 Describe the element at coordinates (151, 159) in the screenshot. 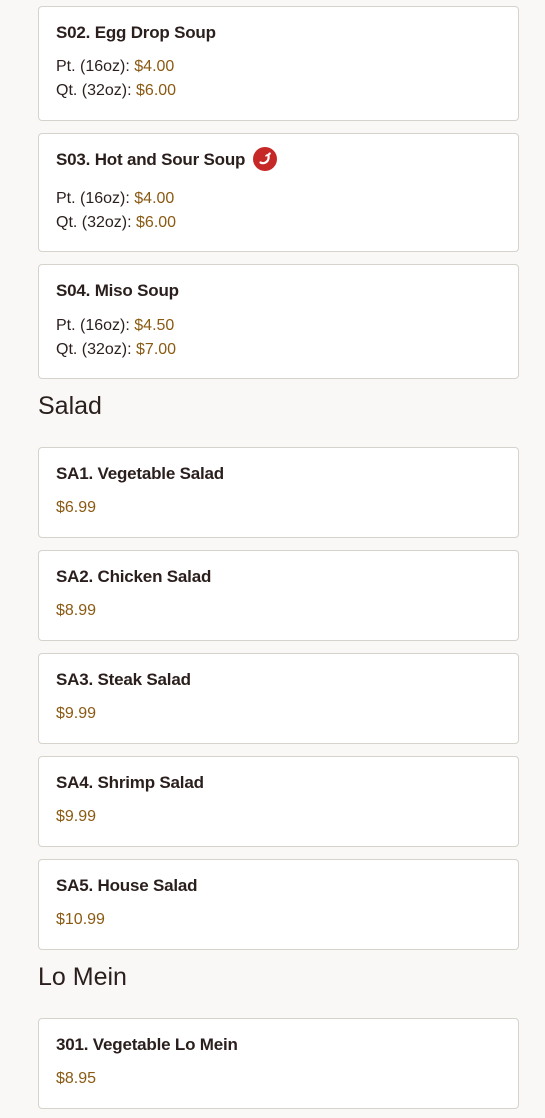

I see `item-name: S03. Hot and Sour Soup` at that location.